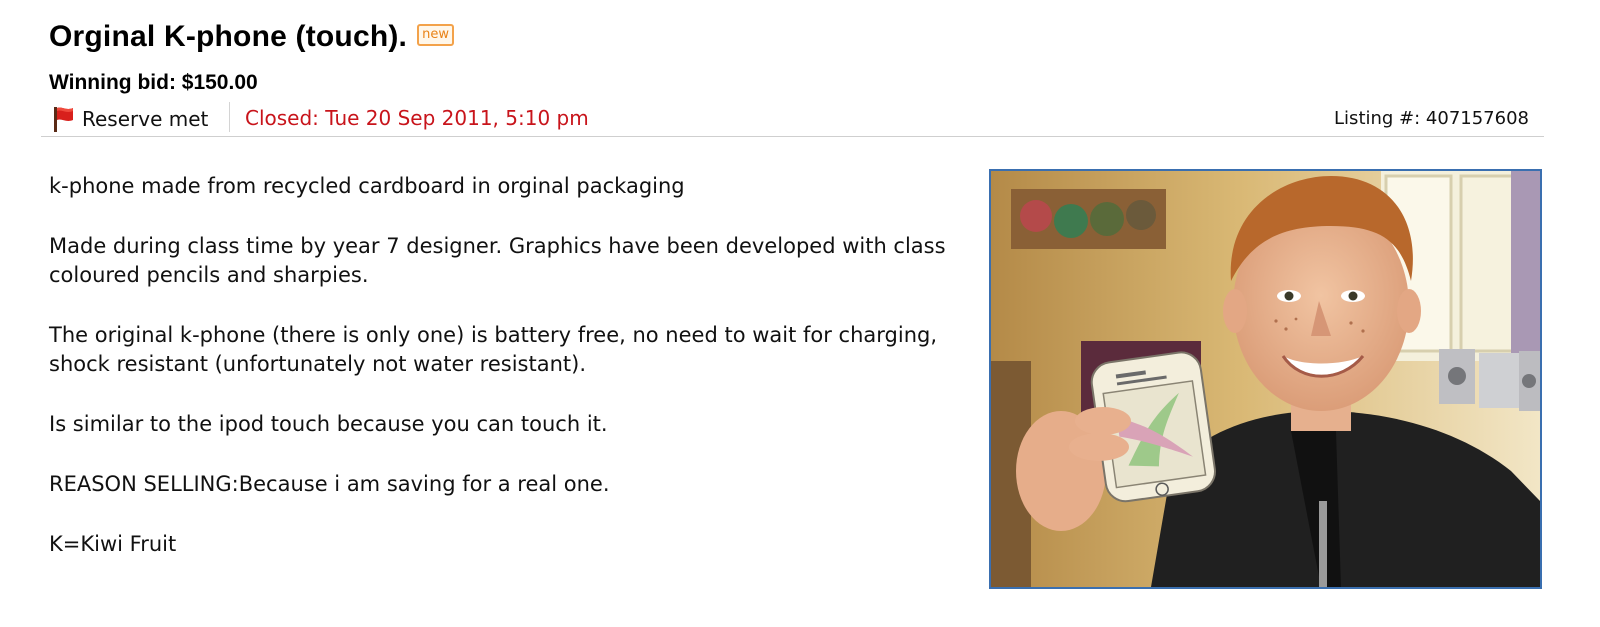 The width and height of the screenshot is (1600, 627). What do you see at coordinates (228, 36) in the screenshot?
I see `listing-title: Orginal K-phone (touch).` at bounding box center [228, 36].